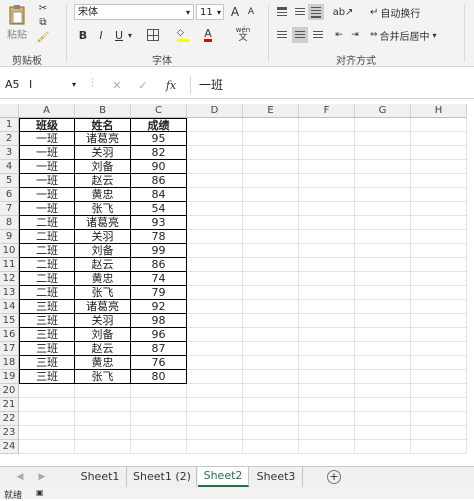 The image size is (474, 501). Describe the element at coordinates (159, 111) in the screenshot. I see `column-header: C` at that location.